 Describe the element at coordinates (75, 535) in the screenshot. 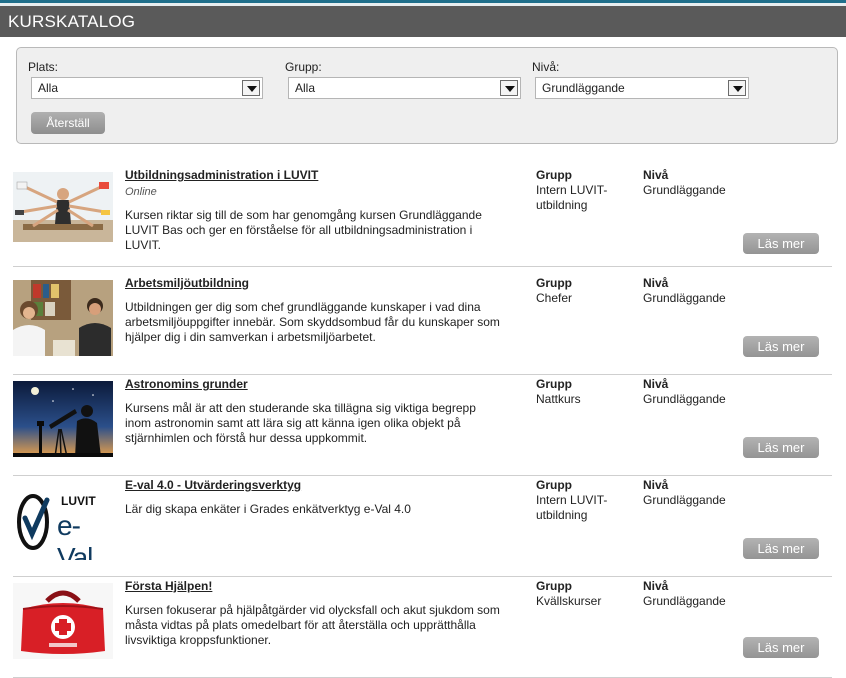

I see `logo-product: e-Val` at that location.